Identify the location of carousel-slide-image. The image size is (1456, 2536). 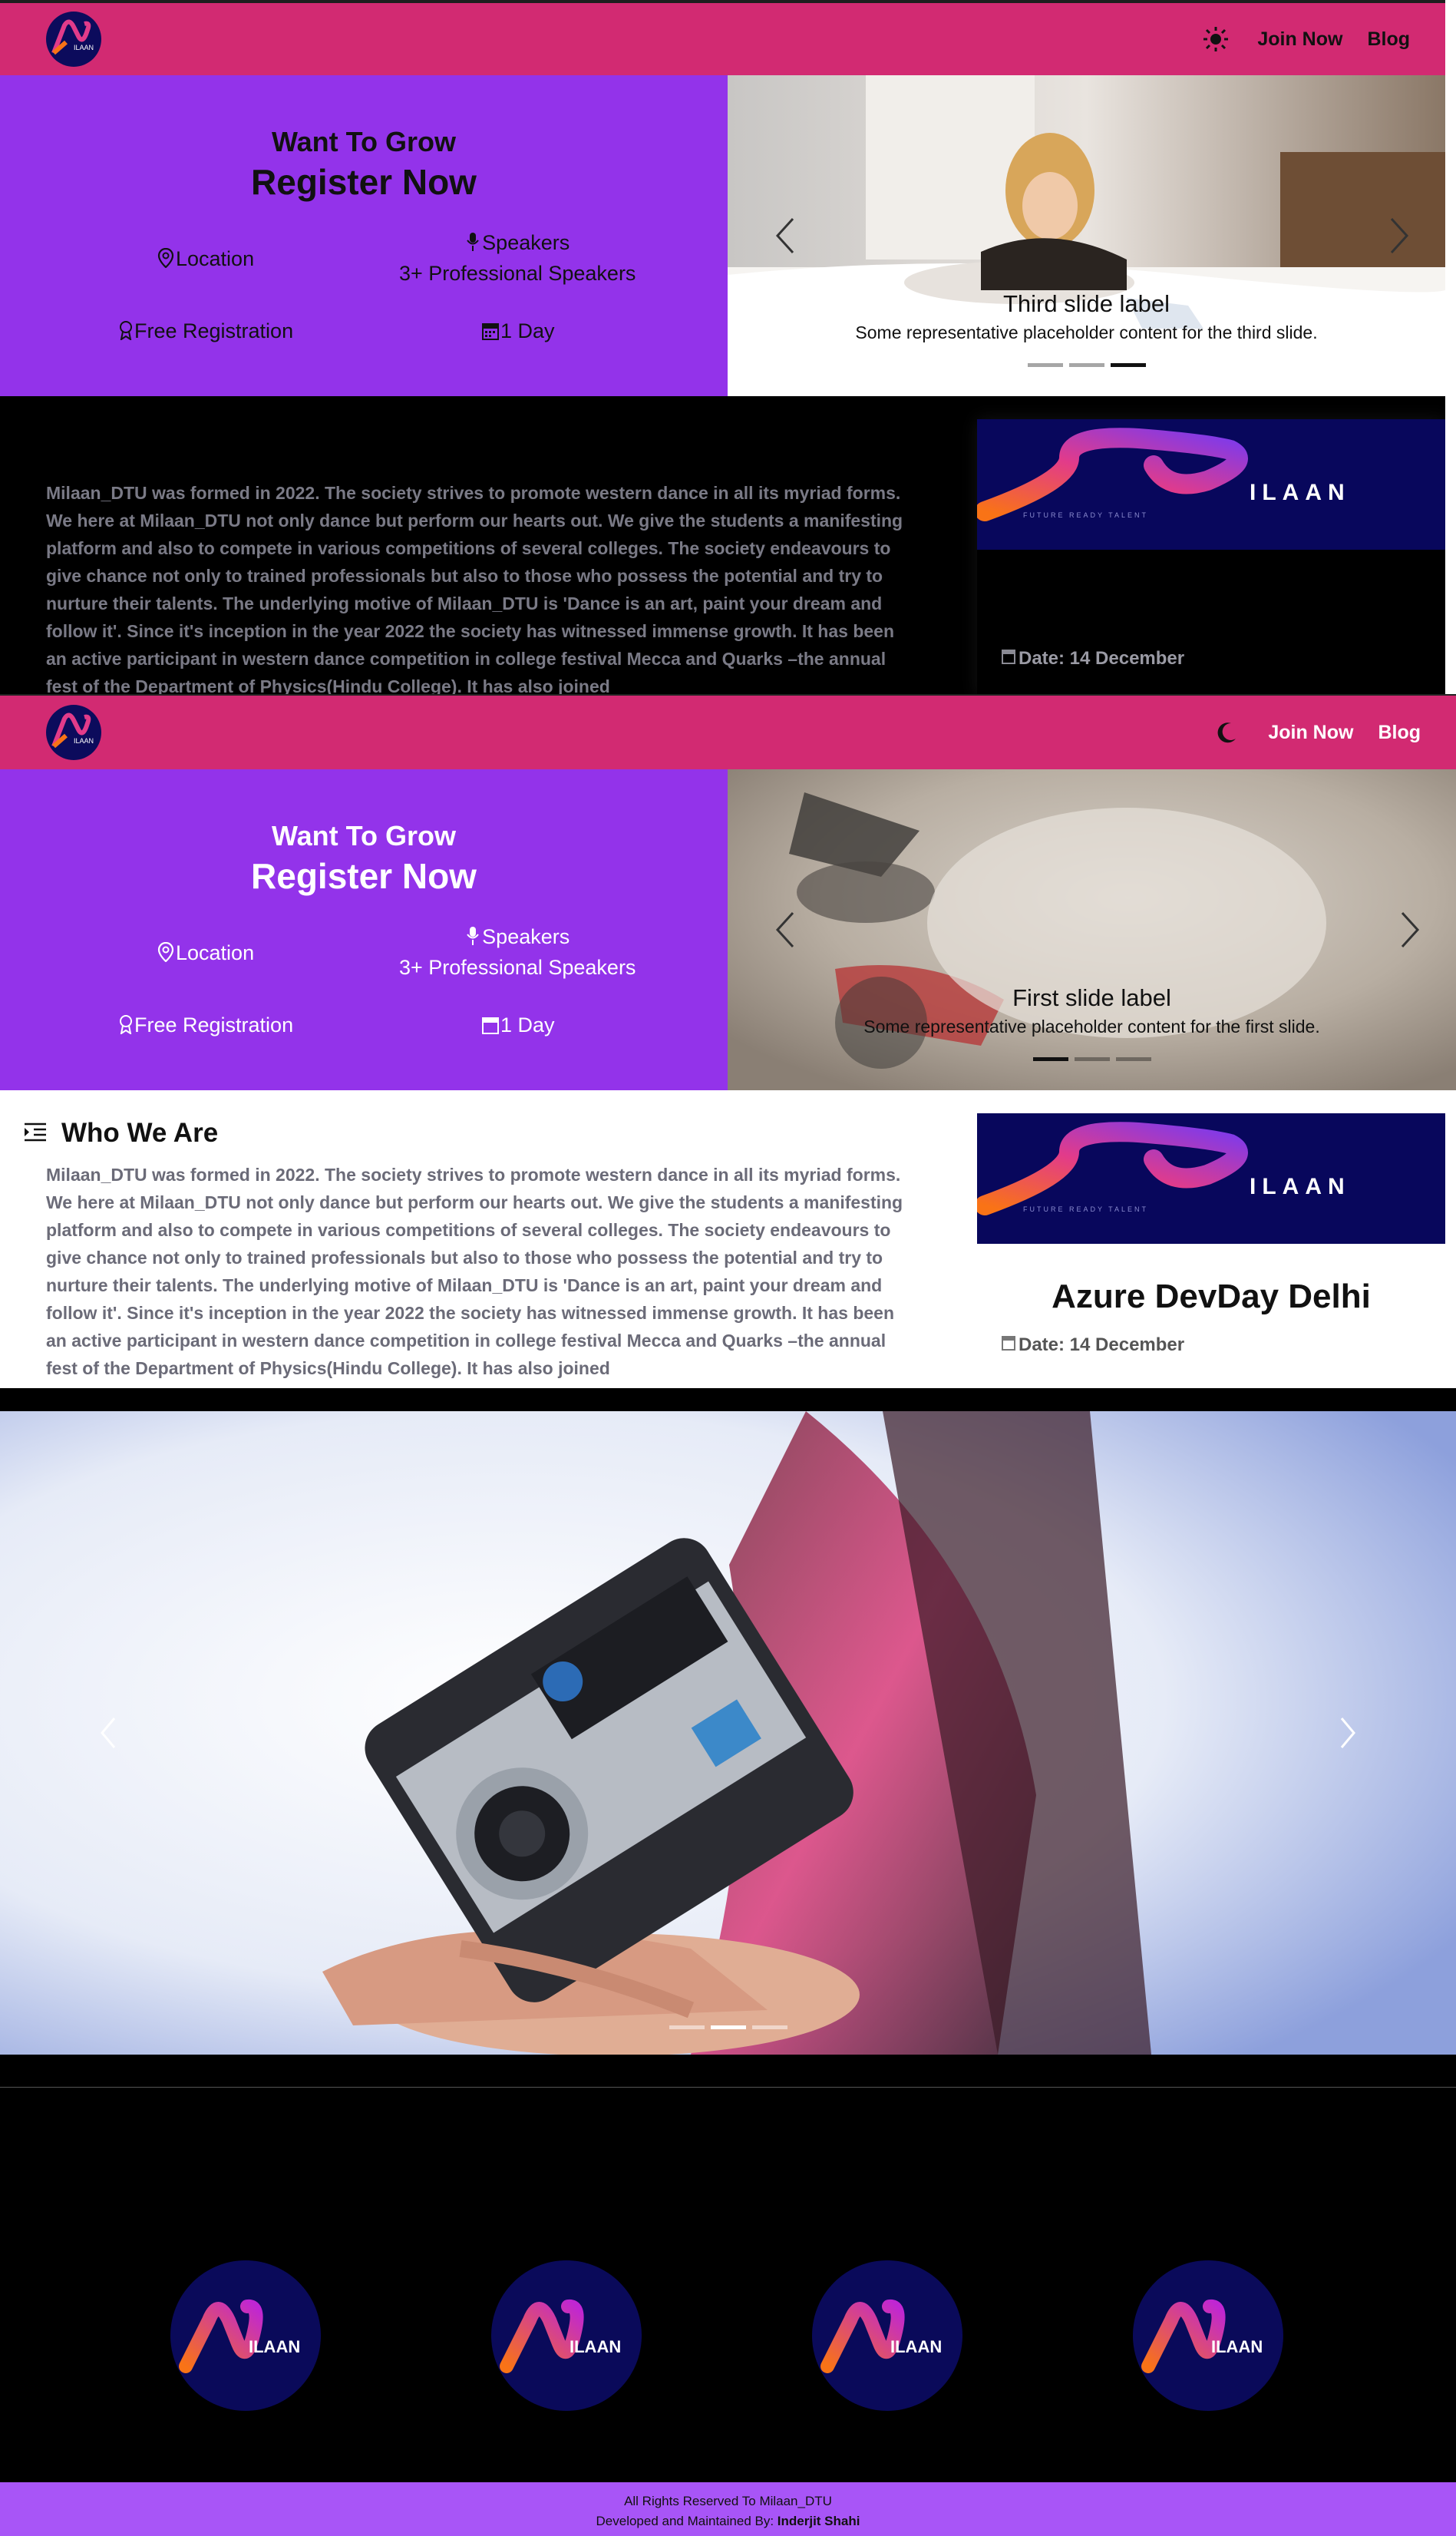
(1087, 235).